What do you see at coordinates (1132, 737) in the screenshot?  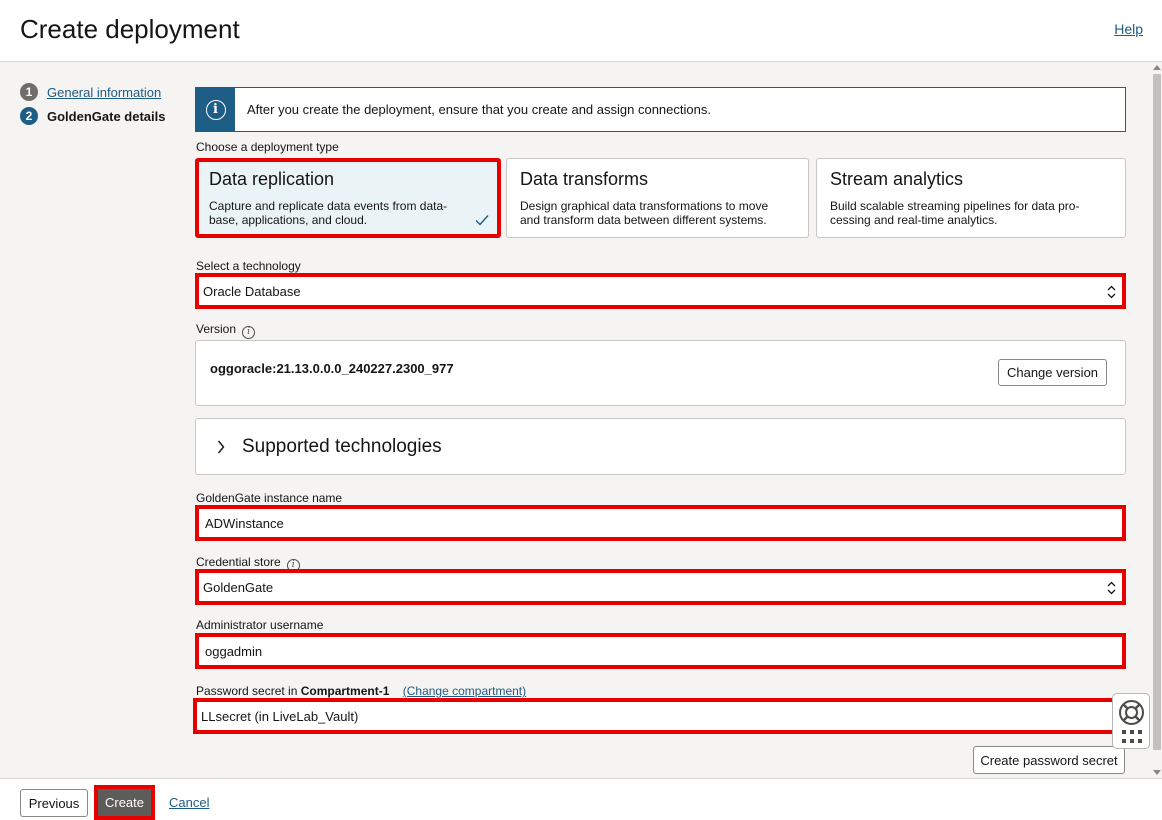 I see `grid-icon` at bounding box center [1132, 737].